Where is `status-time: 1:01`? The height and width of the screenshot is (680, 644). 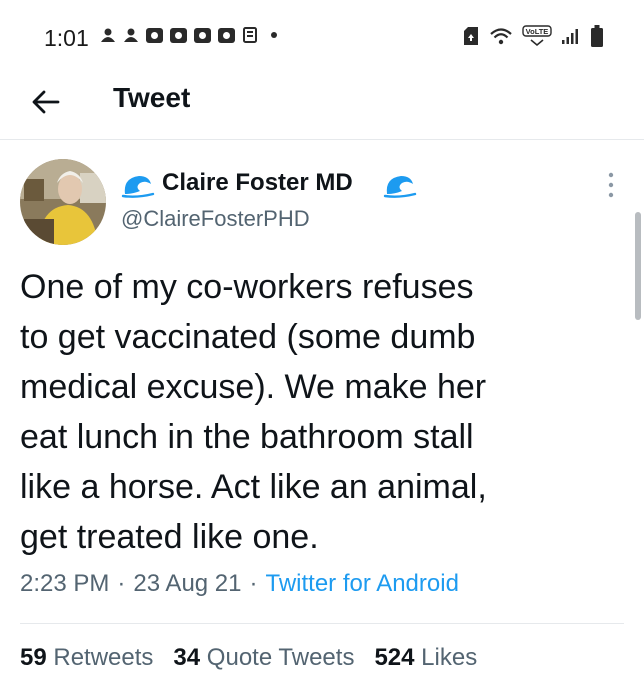
status-time: 1:01 is located at coordinates (66, 38).